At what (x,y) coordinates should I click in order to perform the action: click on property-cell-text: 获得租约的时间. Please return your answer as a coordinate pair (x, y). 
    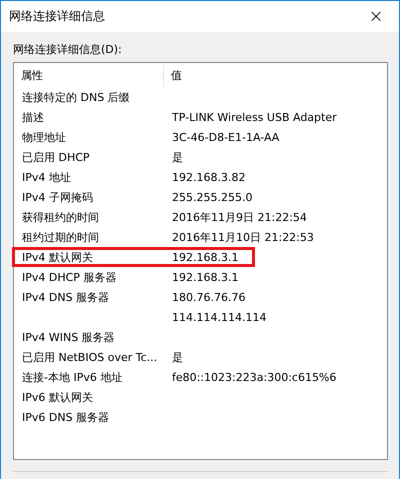
    Looking at the image, I should click on (60, 217).